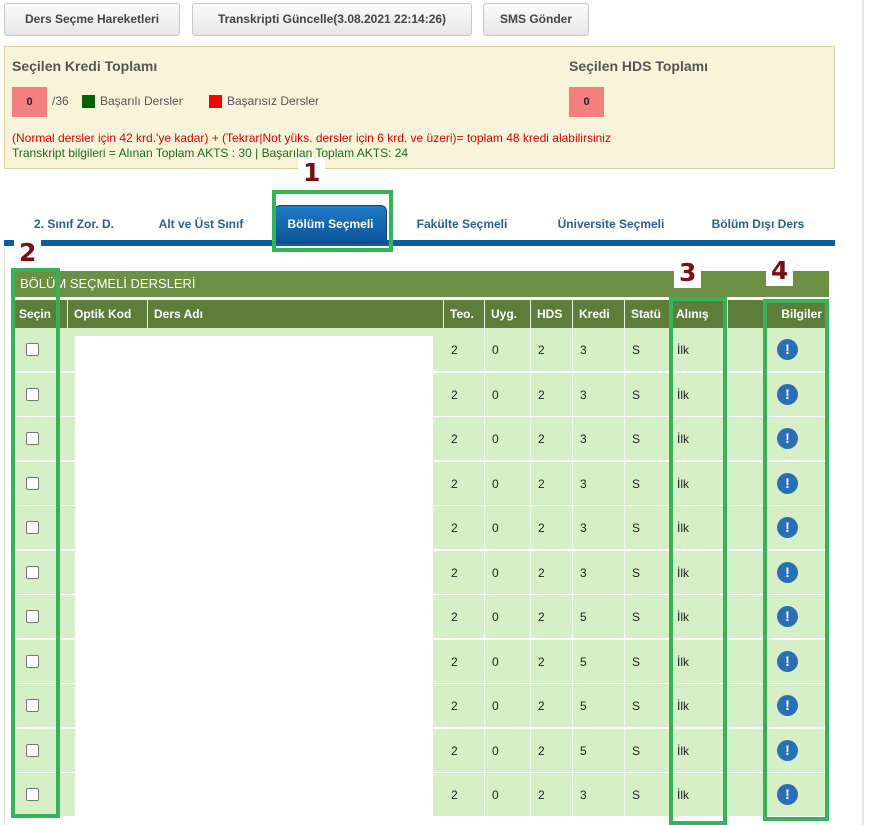 This screenshot has width=869, height=825. What do you see at coordinates (88, 101) in the screenshot?
I see `success-legend-swatch` at bounding box center [88, 101].